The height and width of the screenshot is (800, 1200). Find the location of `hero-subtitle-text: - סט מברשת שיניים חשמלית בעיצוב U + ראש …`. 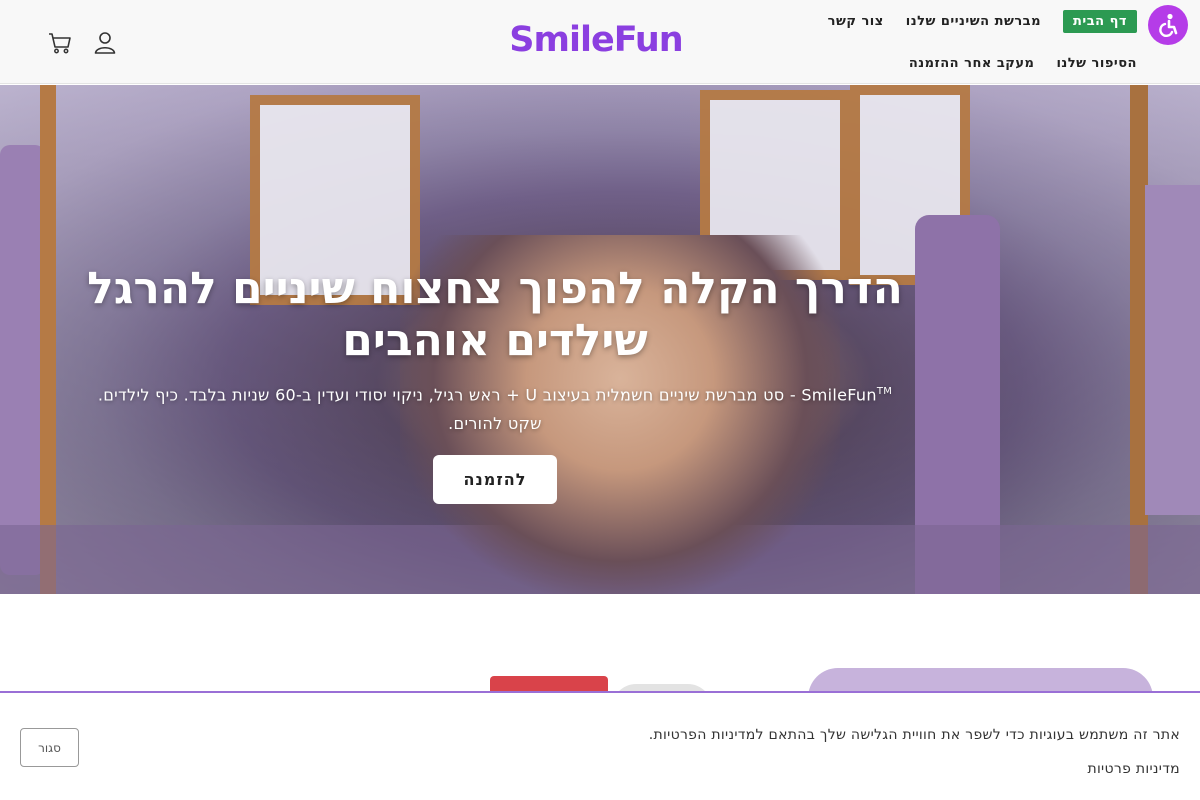

hero-subtitle-text: - סט מברשת שיניים חשמלית בעיצוב U + ראש … is located at coordinates (449, 409).